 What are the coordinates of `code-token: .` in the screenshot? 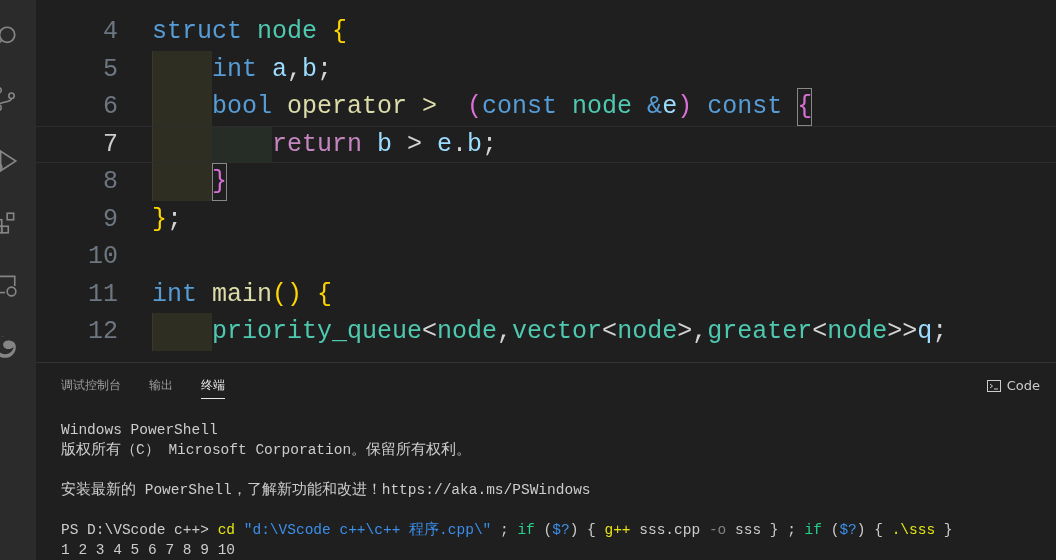 It's located at (460, 144).